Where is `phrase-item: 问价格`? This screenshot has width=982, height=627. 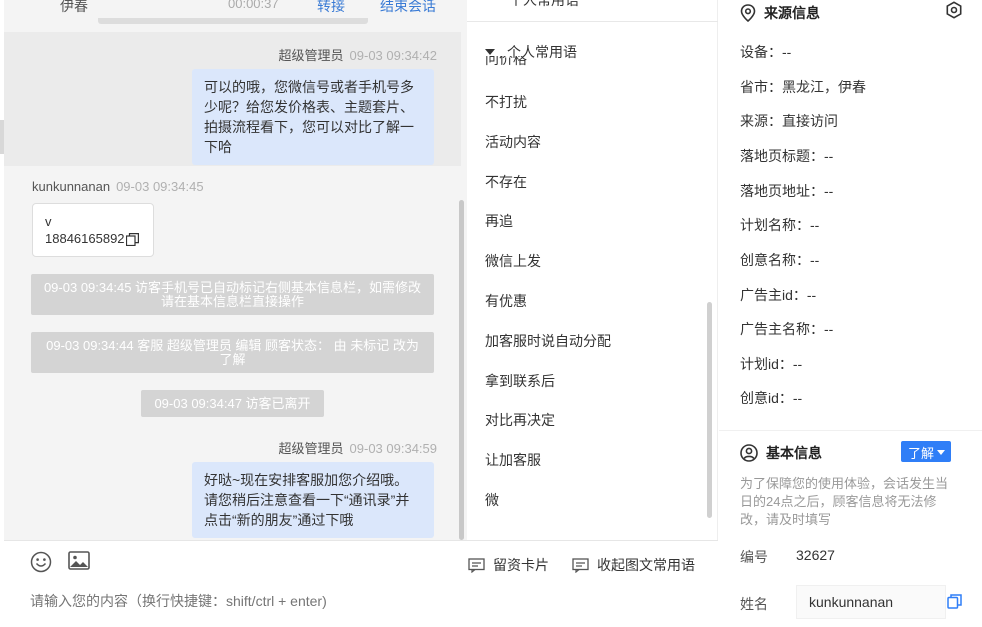
phrase-item: 问价格 is located at coordinates (506, 61).